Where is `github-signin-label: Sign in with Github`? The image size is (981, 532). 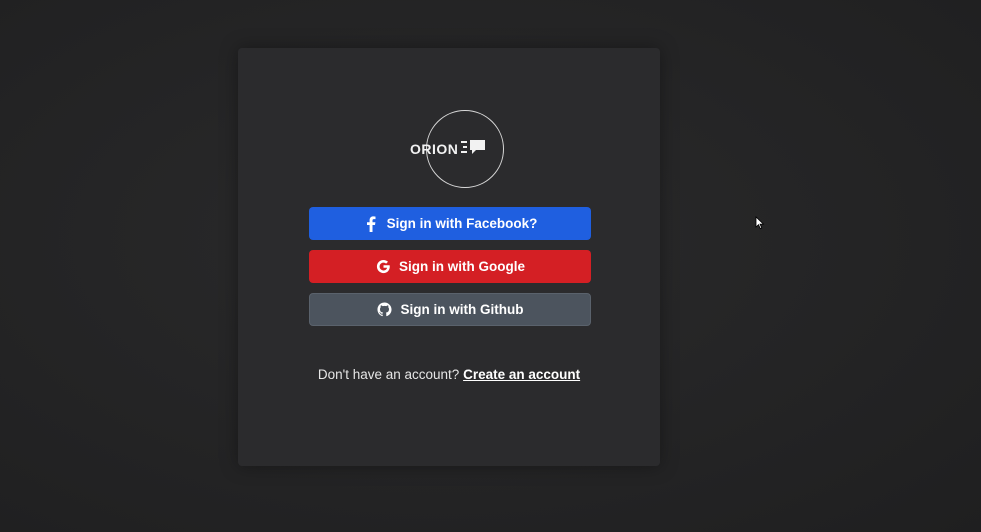 github-signin-label: Sign in with Github is located at coordinates (462, 309).